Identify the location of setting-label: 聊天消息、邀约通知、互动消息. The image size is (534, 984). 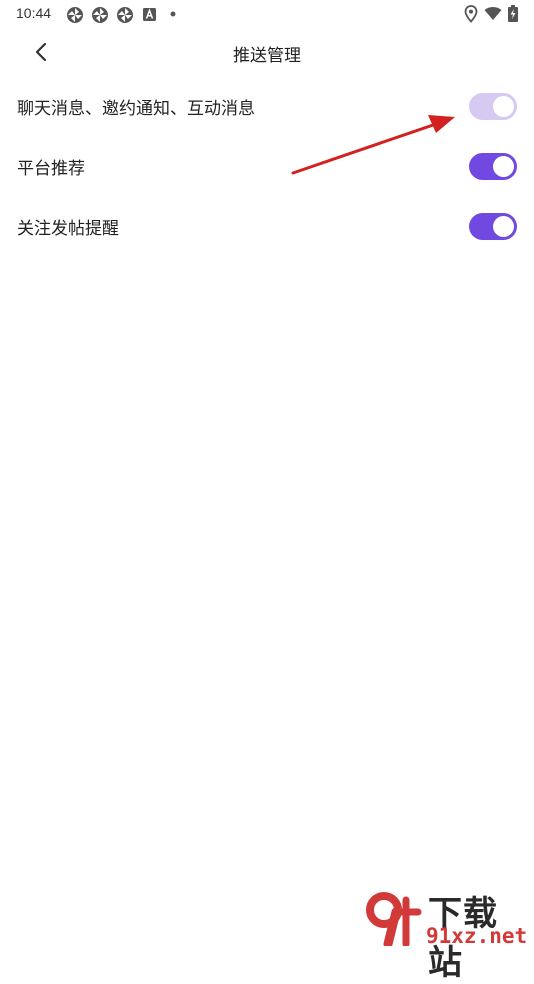
(136, 109).